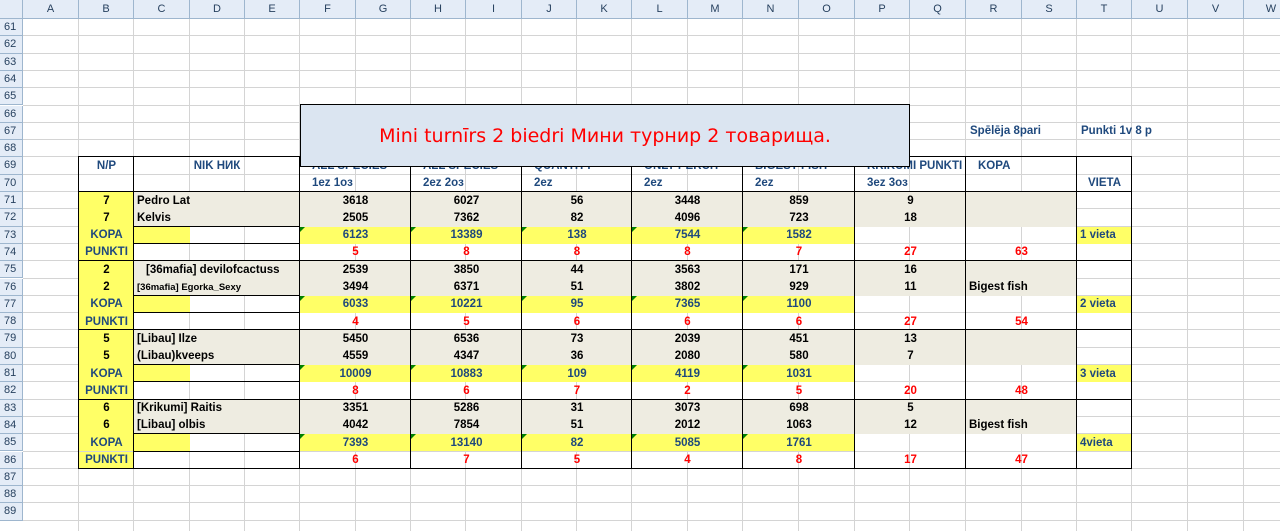 This screenshot has height=531, width=1280. I want to click on row-header-75: 75, so click(11, 270).